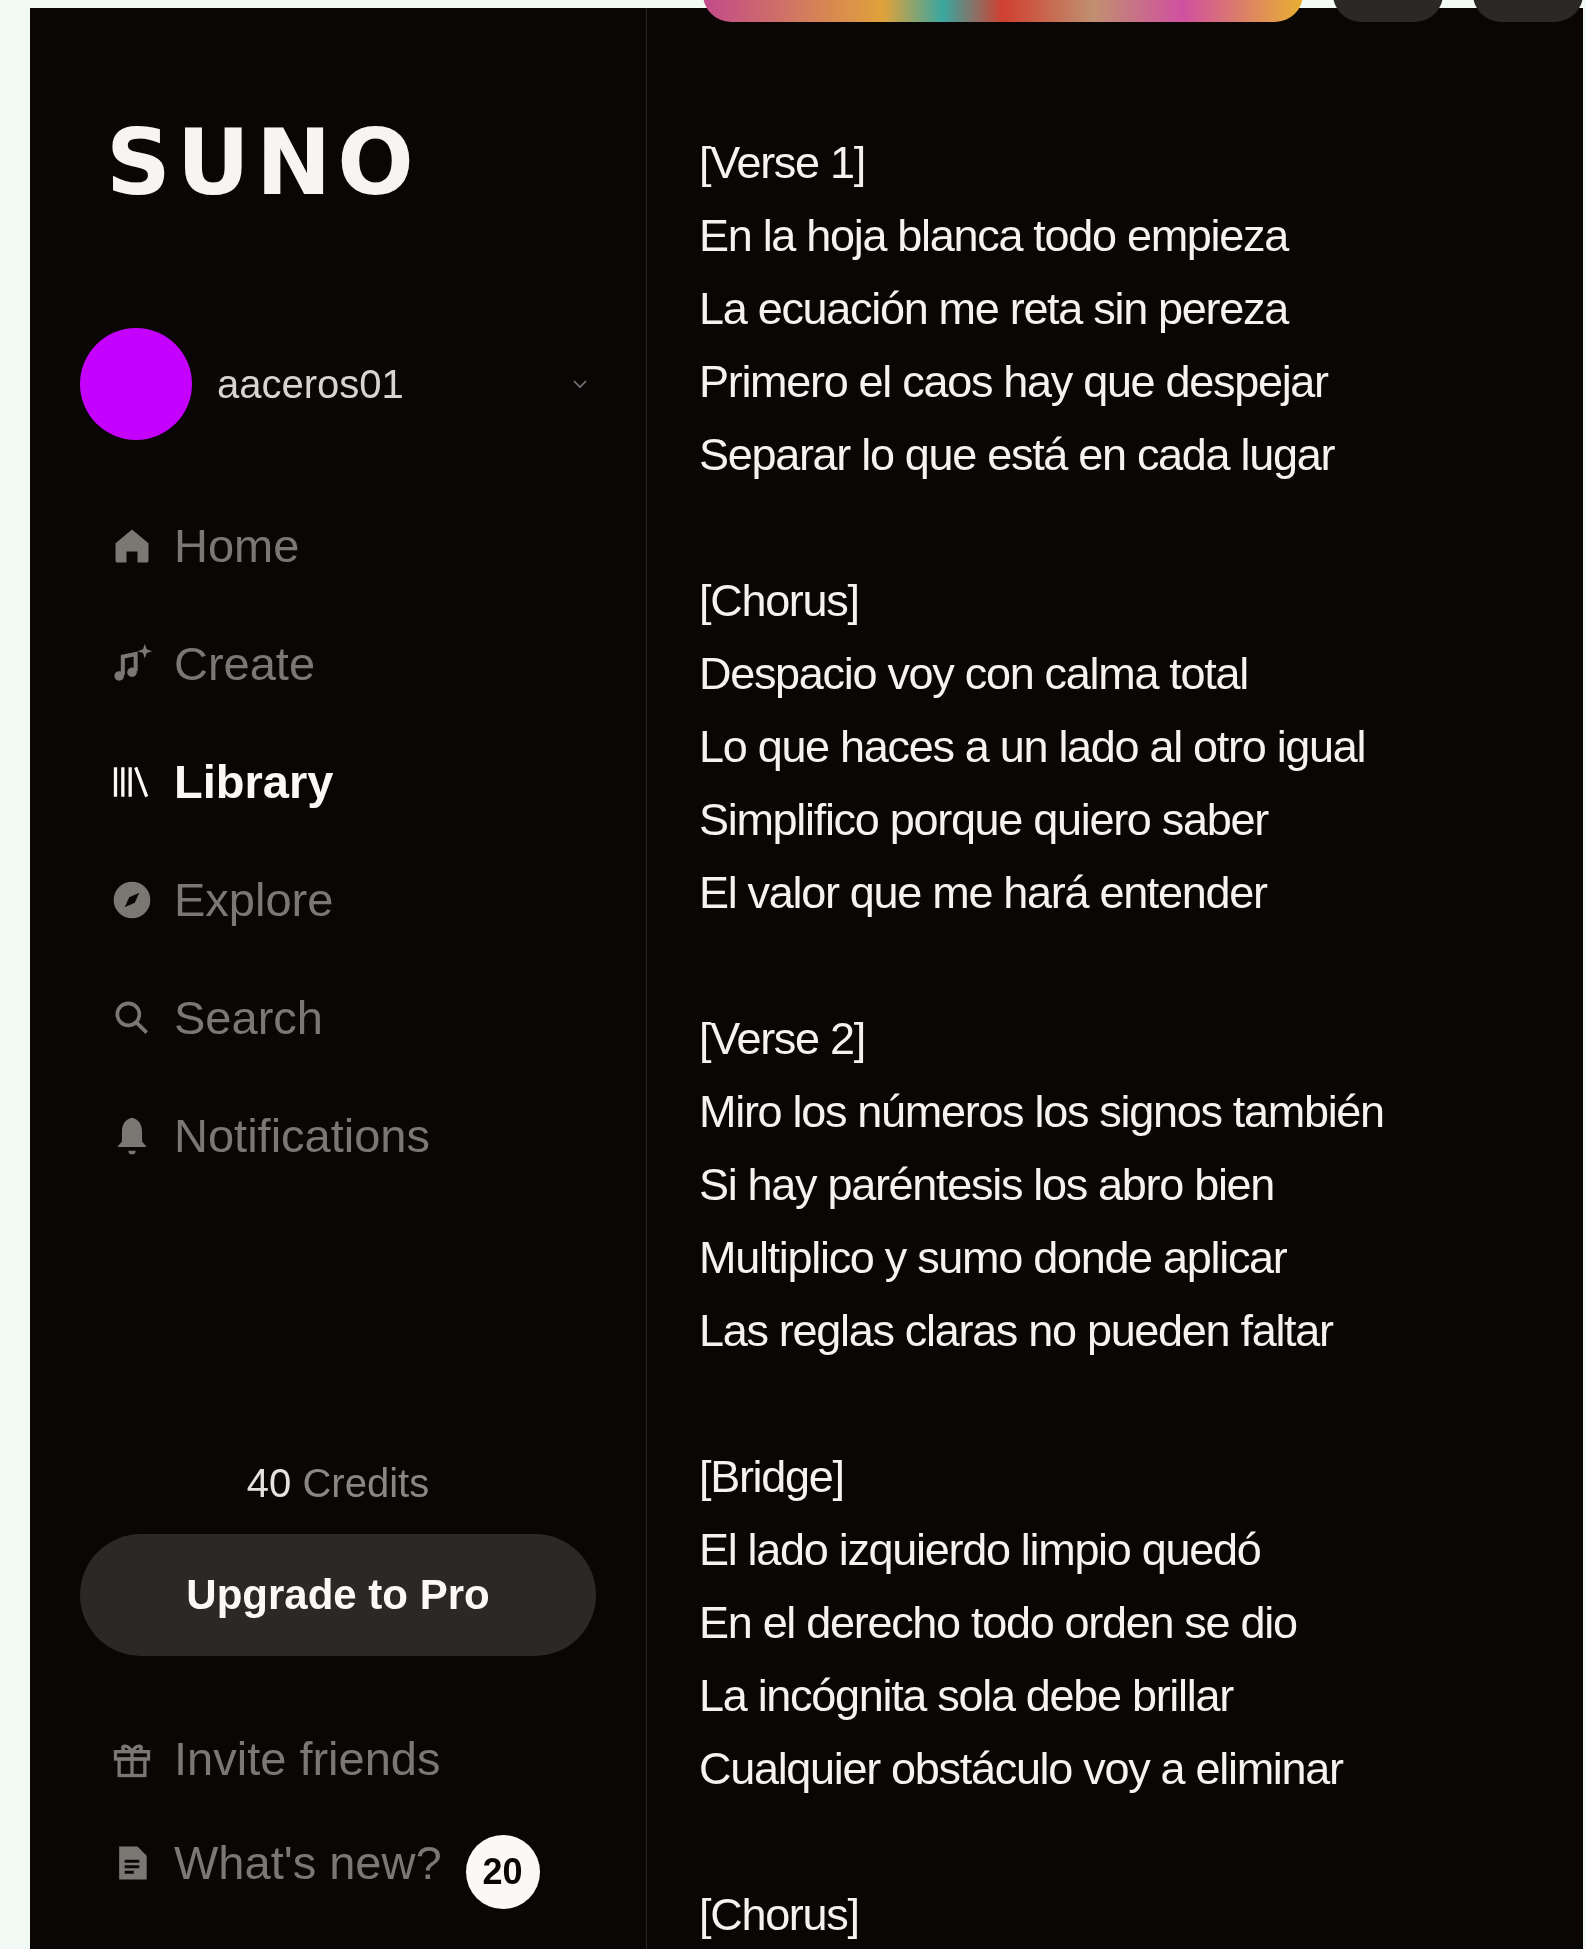 The width and height of the screenshot is (1586, 1949). What do you see at coordinates (772, 1477) in the screenshot?
I see `lyrics-section-heading: [Bridge]` at bounding box center [772, 1477].